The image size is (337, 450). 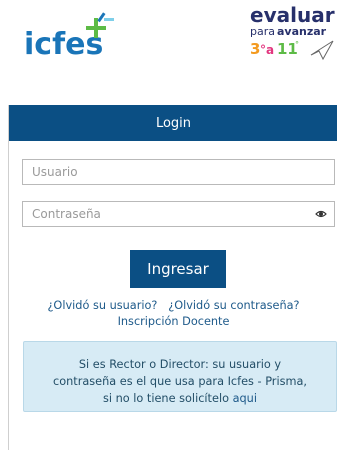 What do you see at coordinates (178, 172) in the screenshot?
I see `username-input: Usuario` at bounding box center [178, 172].